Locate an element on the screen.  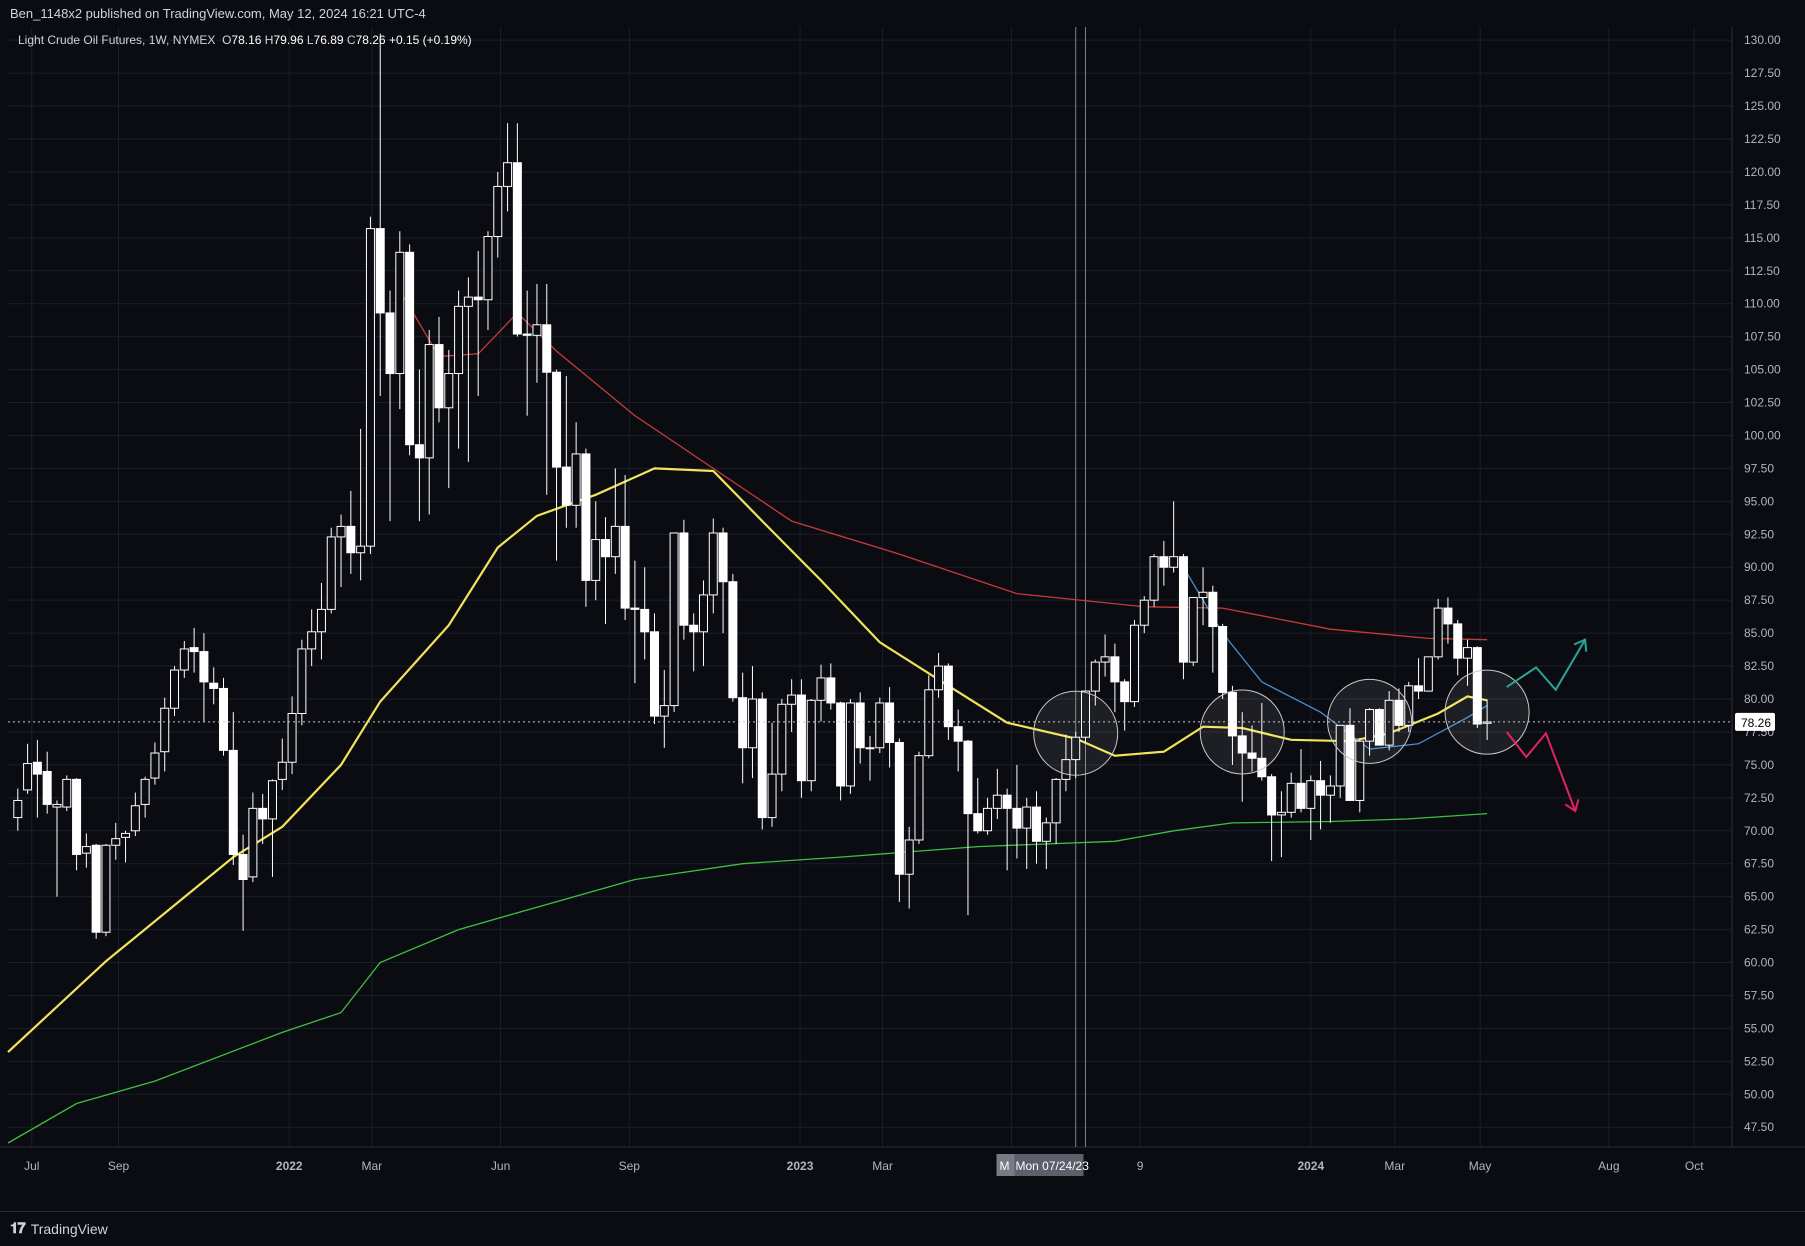
price-tick-label: 57.50 is located at coordinates (1759, 995).